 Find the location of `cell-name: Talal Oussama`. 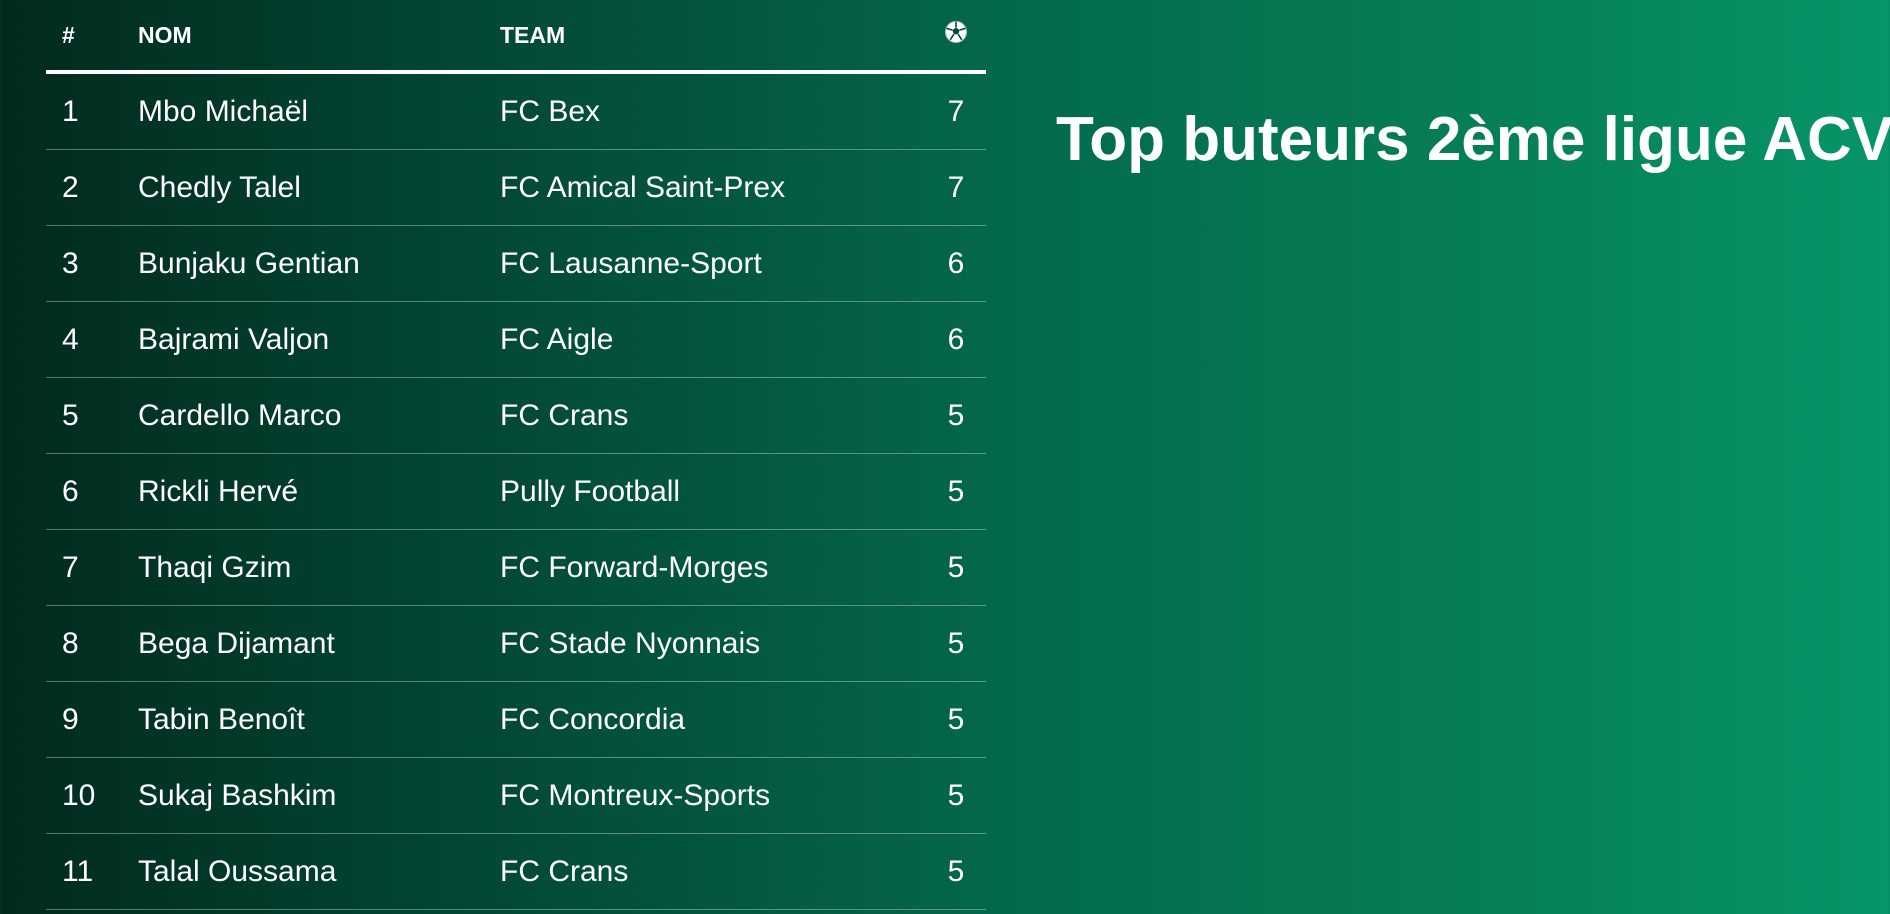

cell-name: Talal Oussama is located at coordinates (237, 871).